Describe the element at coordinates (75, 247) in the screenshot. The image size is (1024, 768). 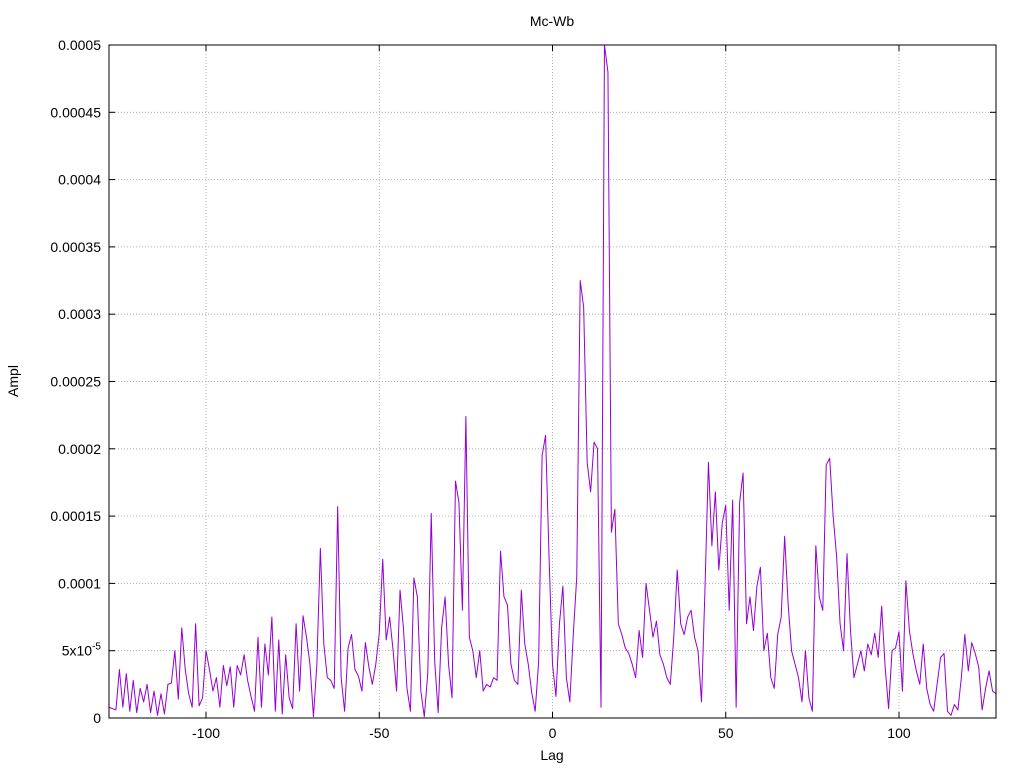
I see `y-tick-label: 0.00035` at that location.